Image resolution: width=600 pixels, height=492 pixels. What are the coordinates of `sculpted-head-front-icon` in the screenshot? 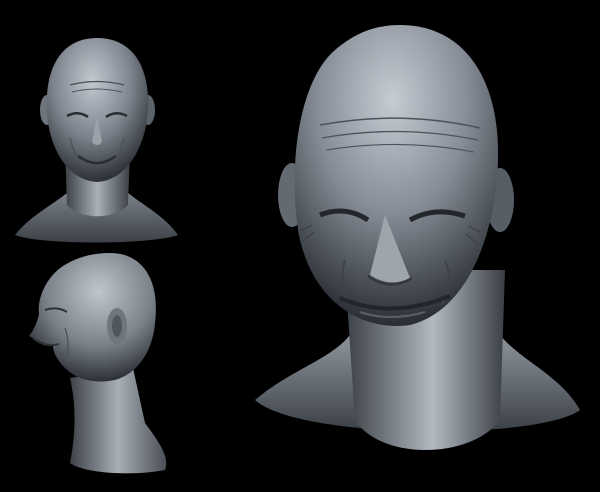 It's located at (96, 140).